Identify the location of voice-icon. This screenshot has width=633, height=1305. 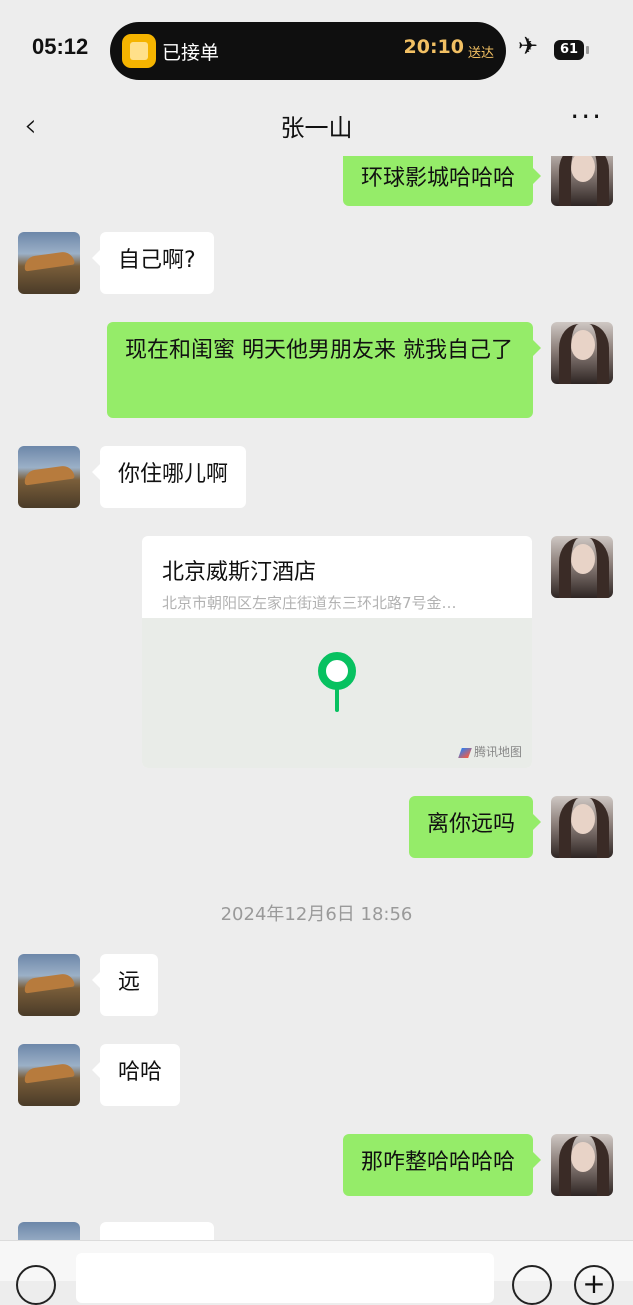
(36, 1285).